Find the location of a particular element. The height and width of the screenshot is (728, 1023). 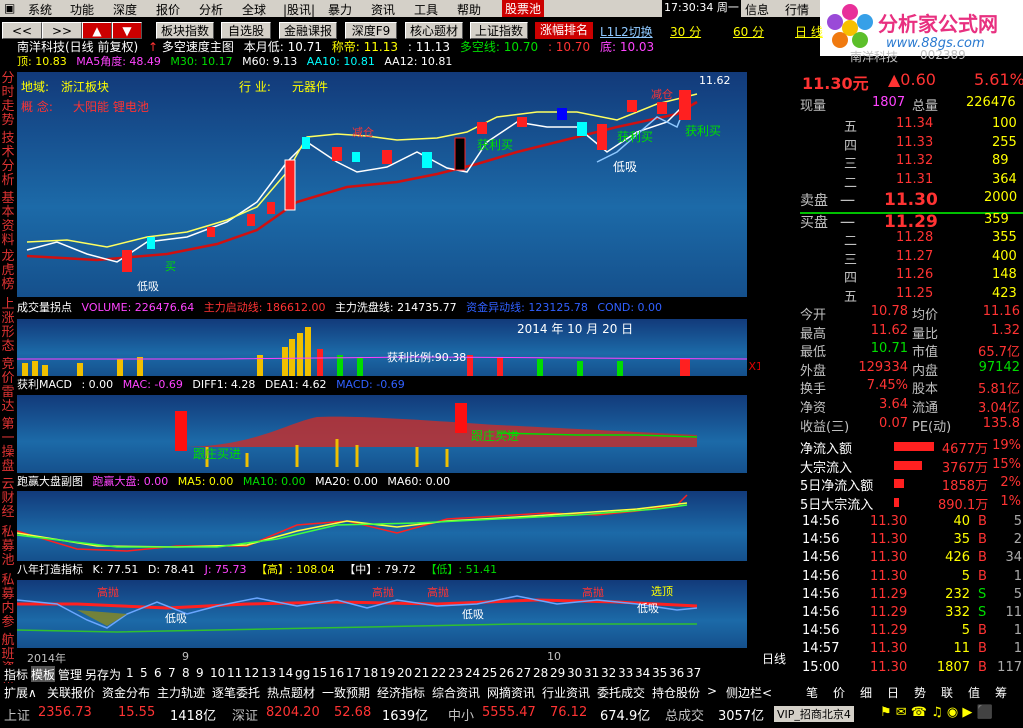

macd-panel: 跟庄买进 跟庄买进 is located at coordinates (382, 434).